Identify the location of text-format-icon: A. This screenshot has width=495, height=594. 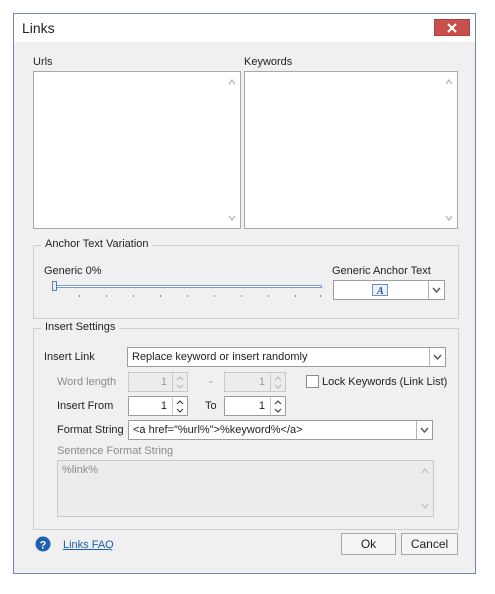
(380, 290).